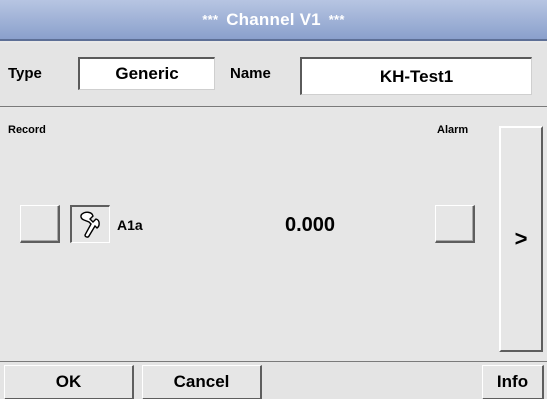 Image resolution: width=547 pixels, height=399 pixels. What do you see at coordinates (453, 130) in the screenshot?
I see `alarm-label: Alarm` at bounding box center [453, 130].